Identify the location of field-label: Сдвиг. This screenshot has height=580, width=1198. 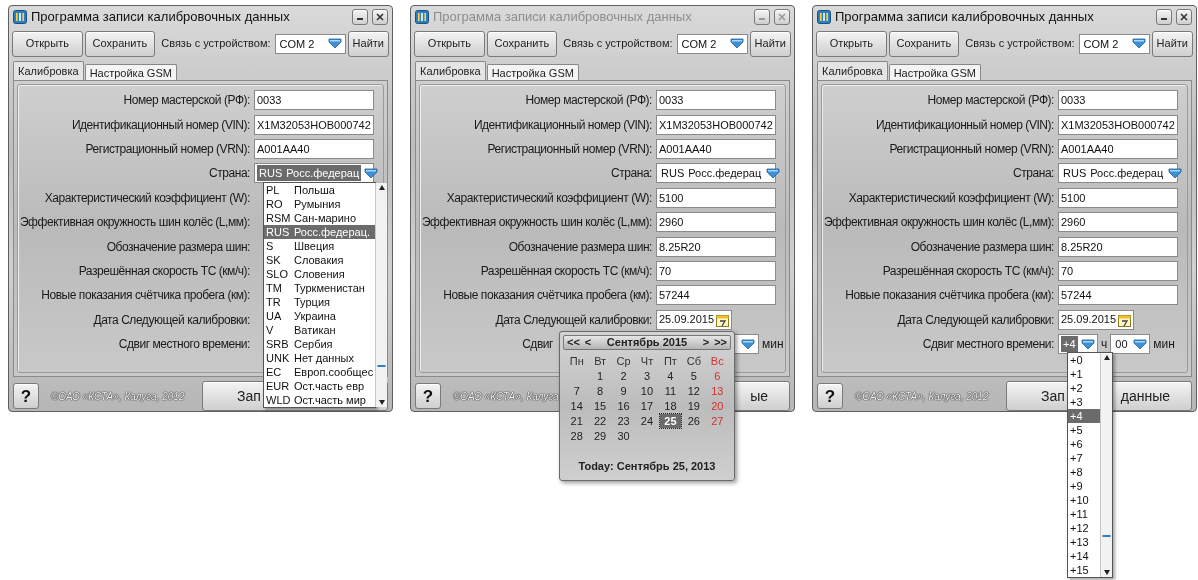
(537, 345).